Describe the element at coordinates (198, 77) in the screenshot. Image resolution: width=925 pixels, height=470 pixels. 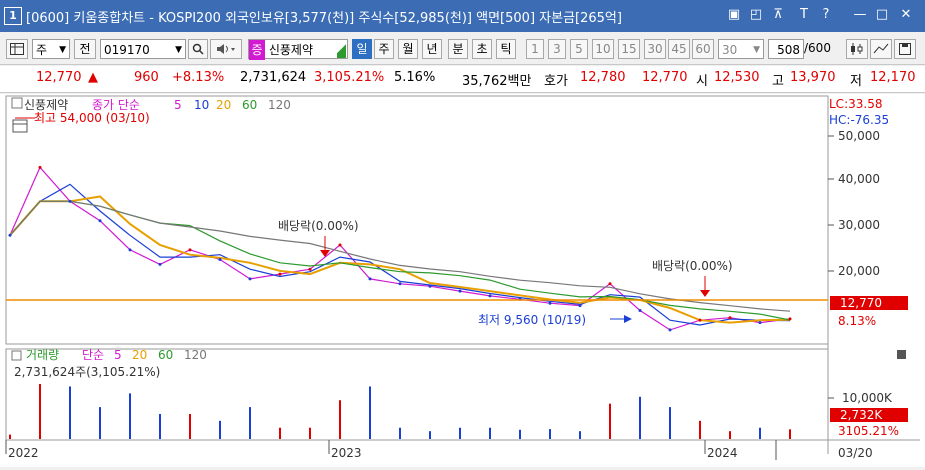
I see `price-change-percent: +8.13%` at that location.